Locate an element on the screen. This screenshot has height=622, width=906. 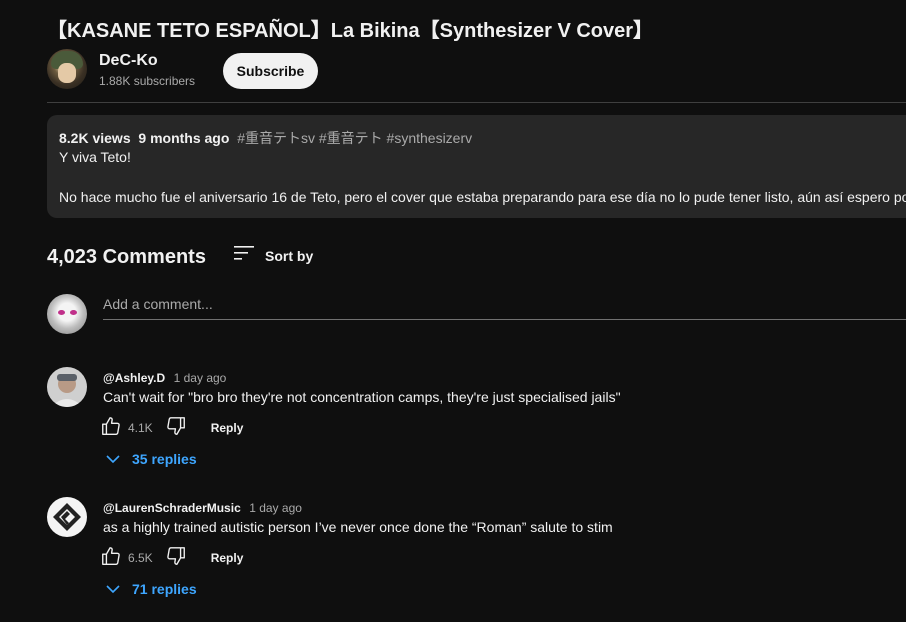
sort-button: Sort by is located at coordinates (273, 255).